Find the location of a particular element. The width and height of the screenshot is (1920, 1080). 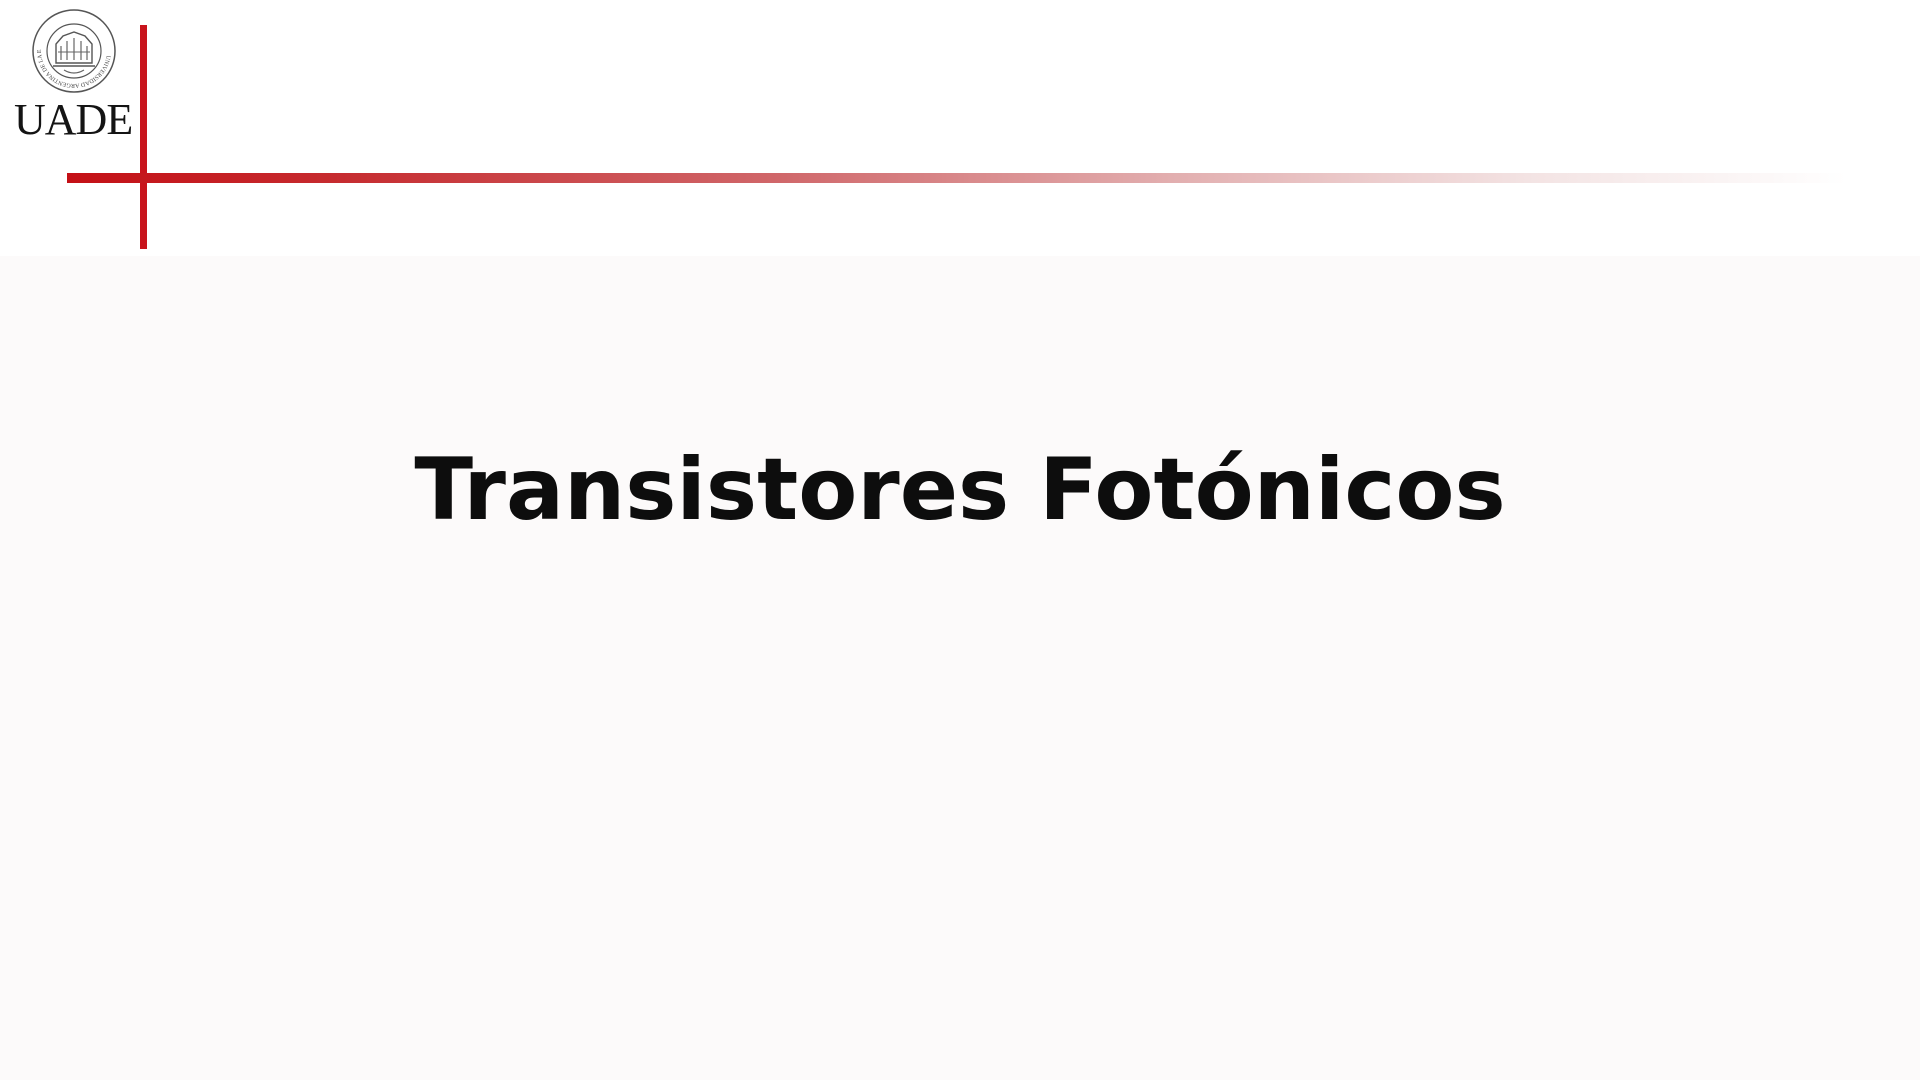

uade-logo: UNIVERSIDAD ARGENTINA DE LA EMPRESA UADE is located at coordinates (73, 79).